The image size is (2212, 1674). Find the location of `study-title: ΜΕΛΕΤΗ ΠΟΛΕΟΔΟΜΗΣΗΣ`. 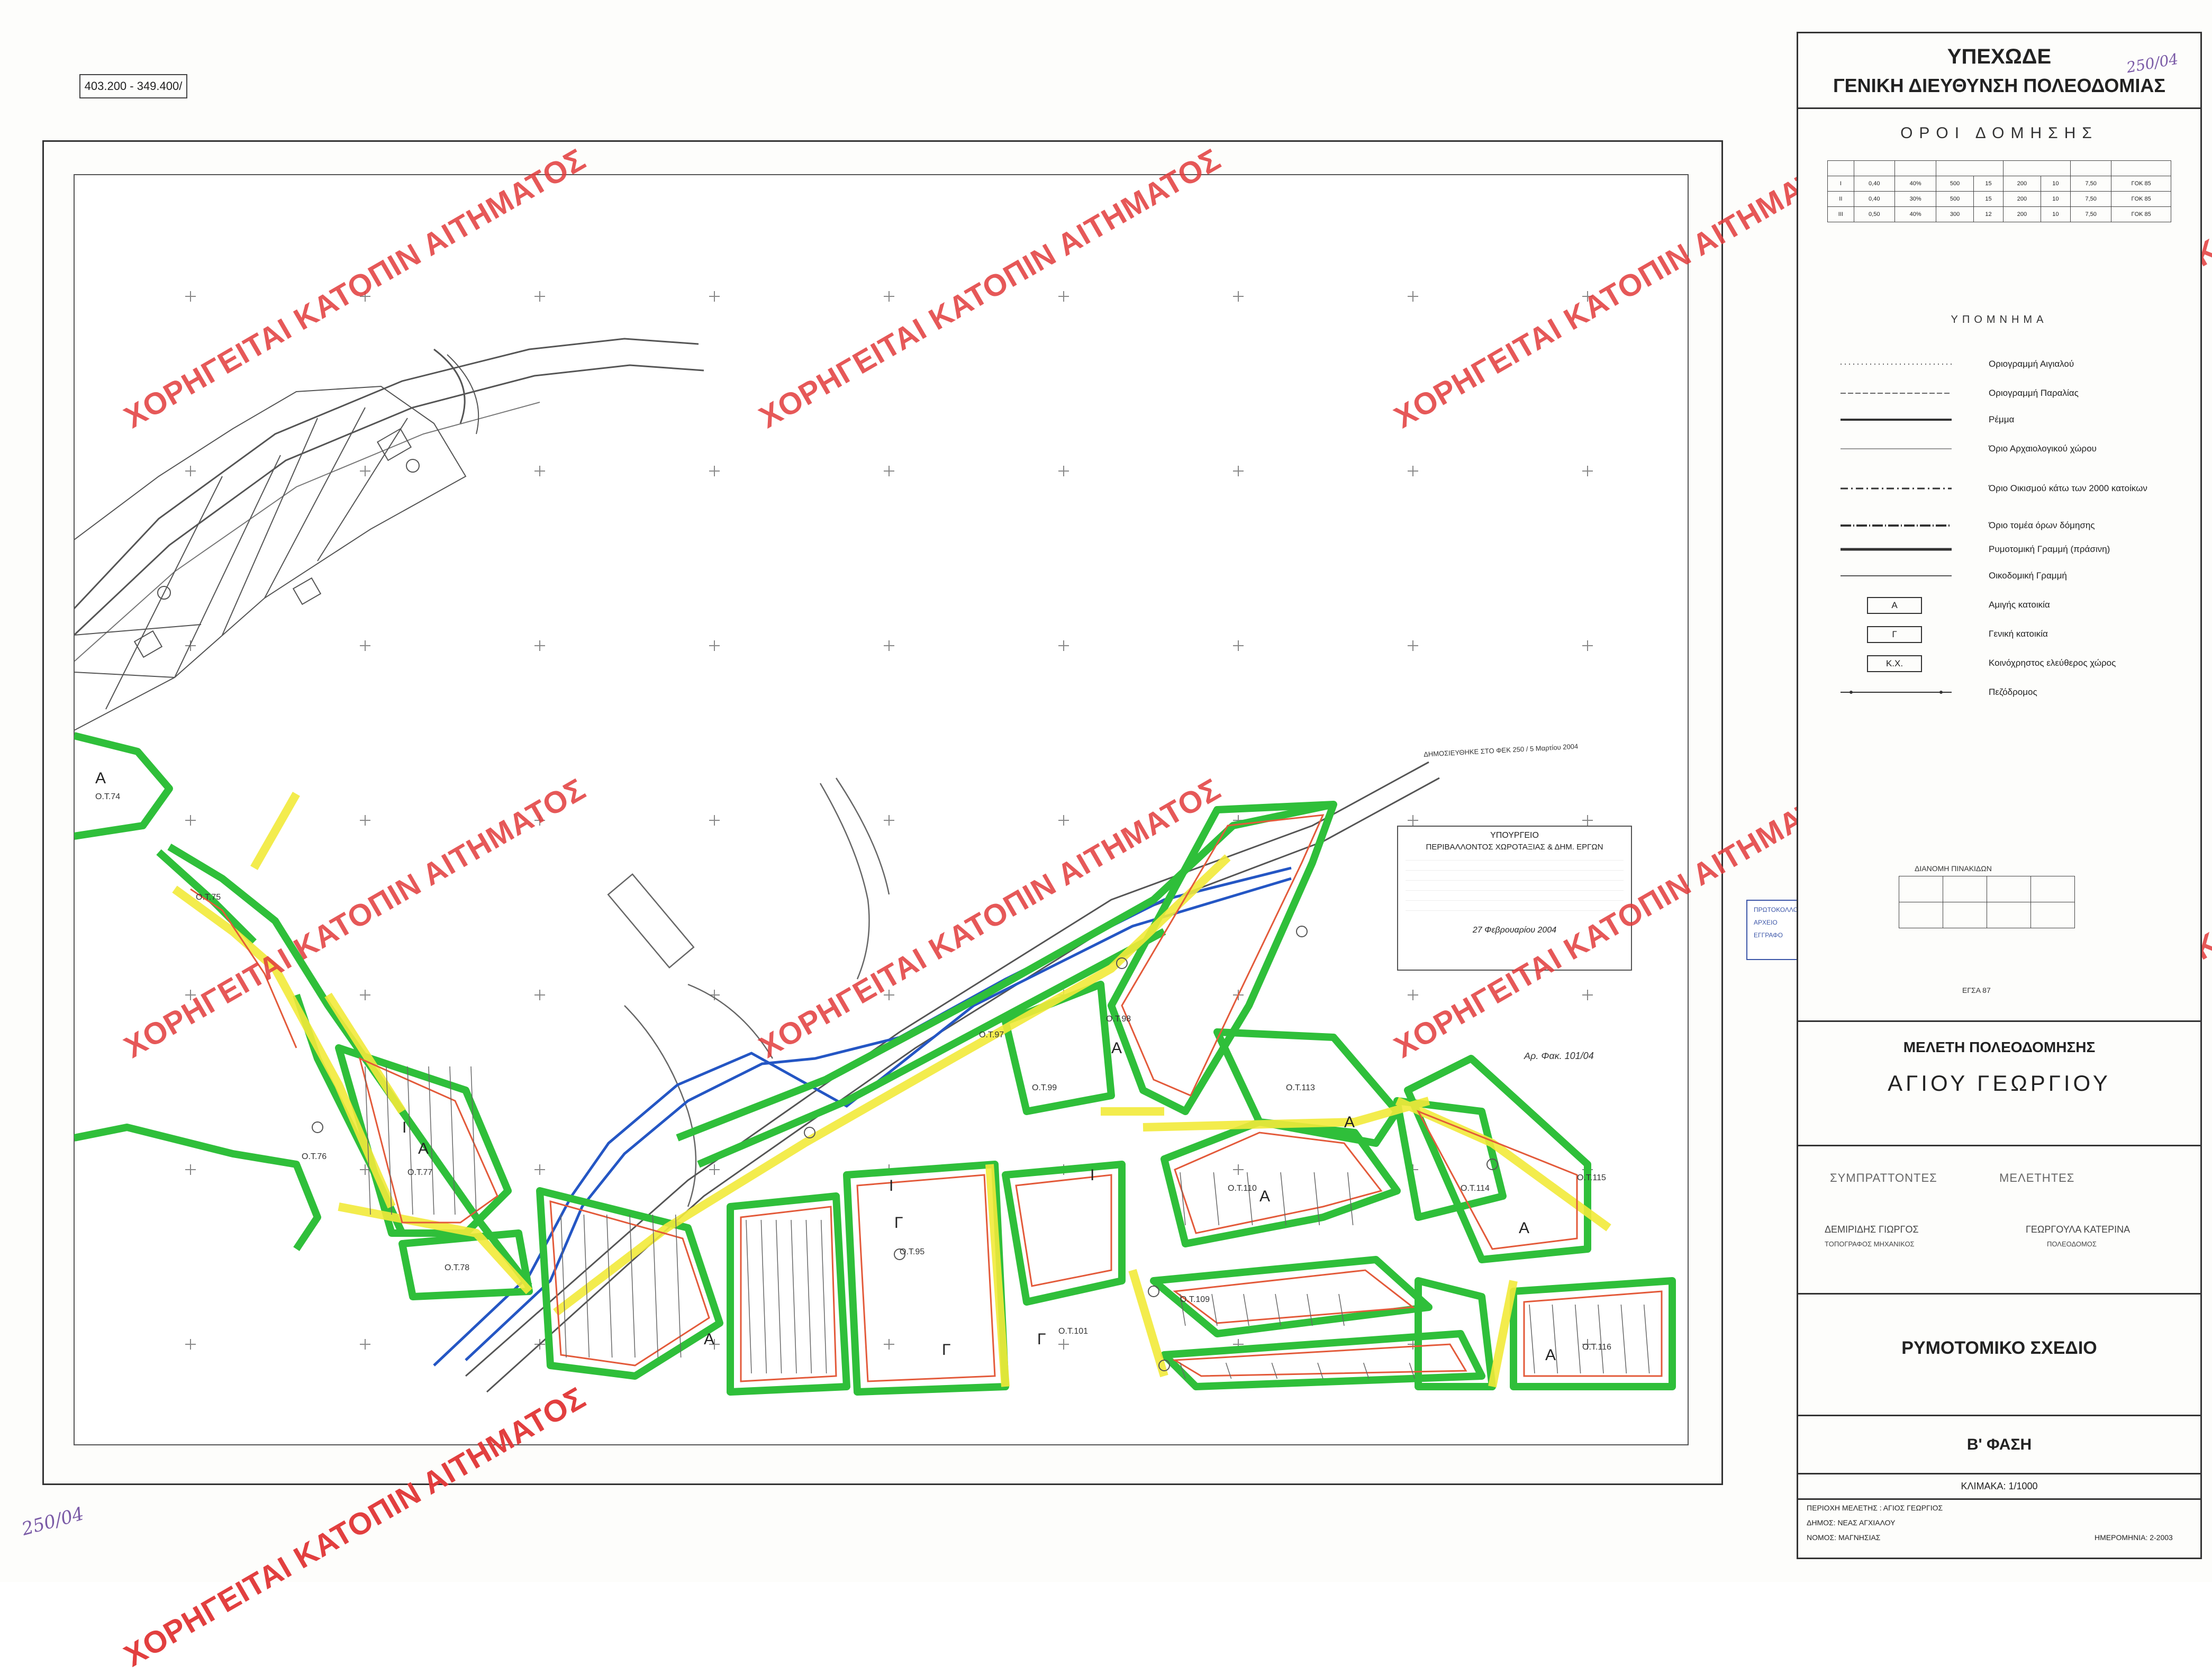

study-title: ΜΕΛΕΤΗ ΠΟΛΕΟΔΟΜΗΣΗΣ is located at coordinates (1999, 1047).